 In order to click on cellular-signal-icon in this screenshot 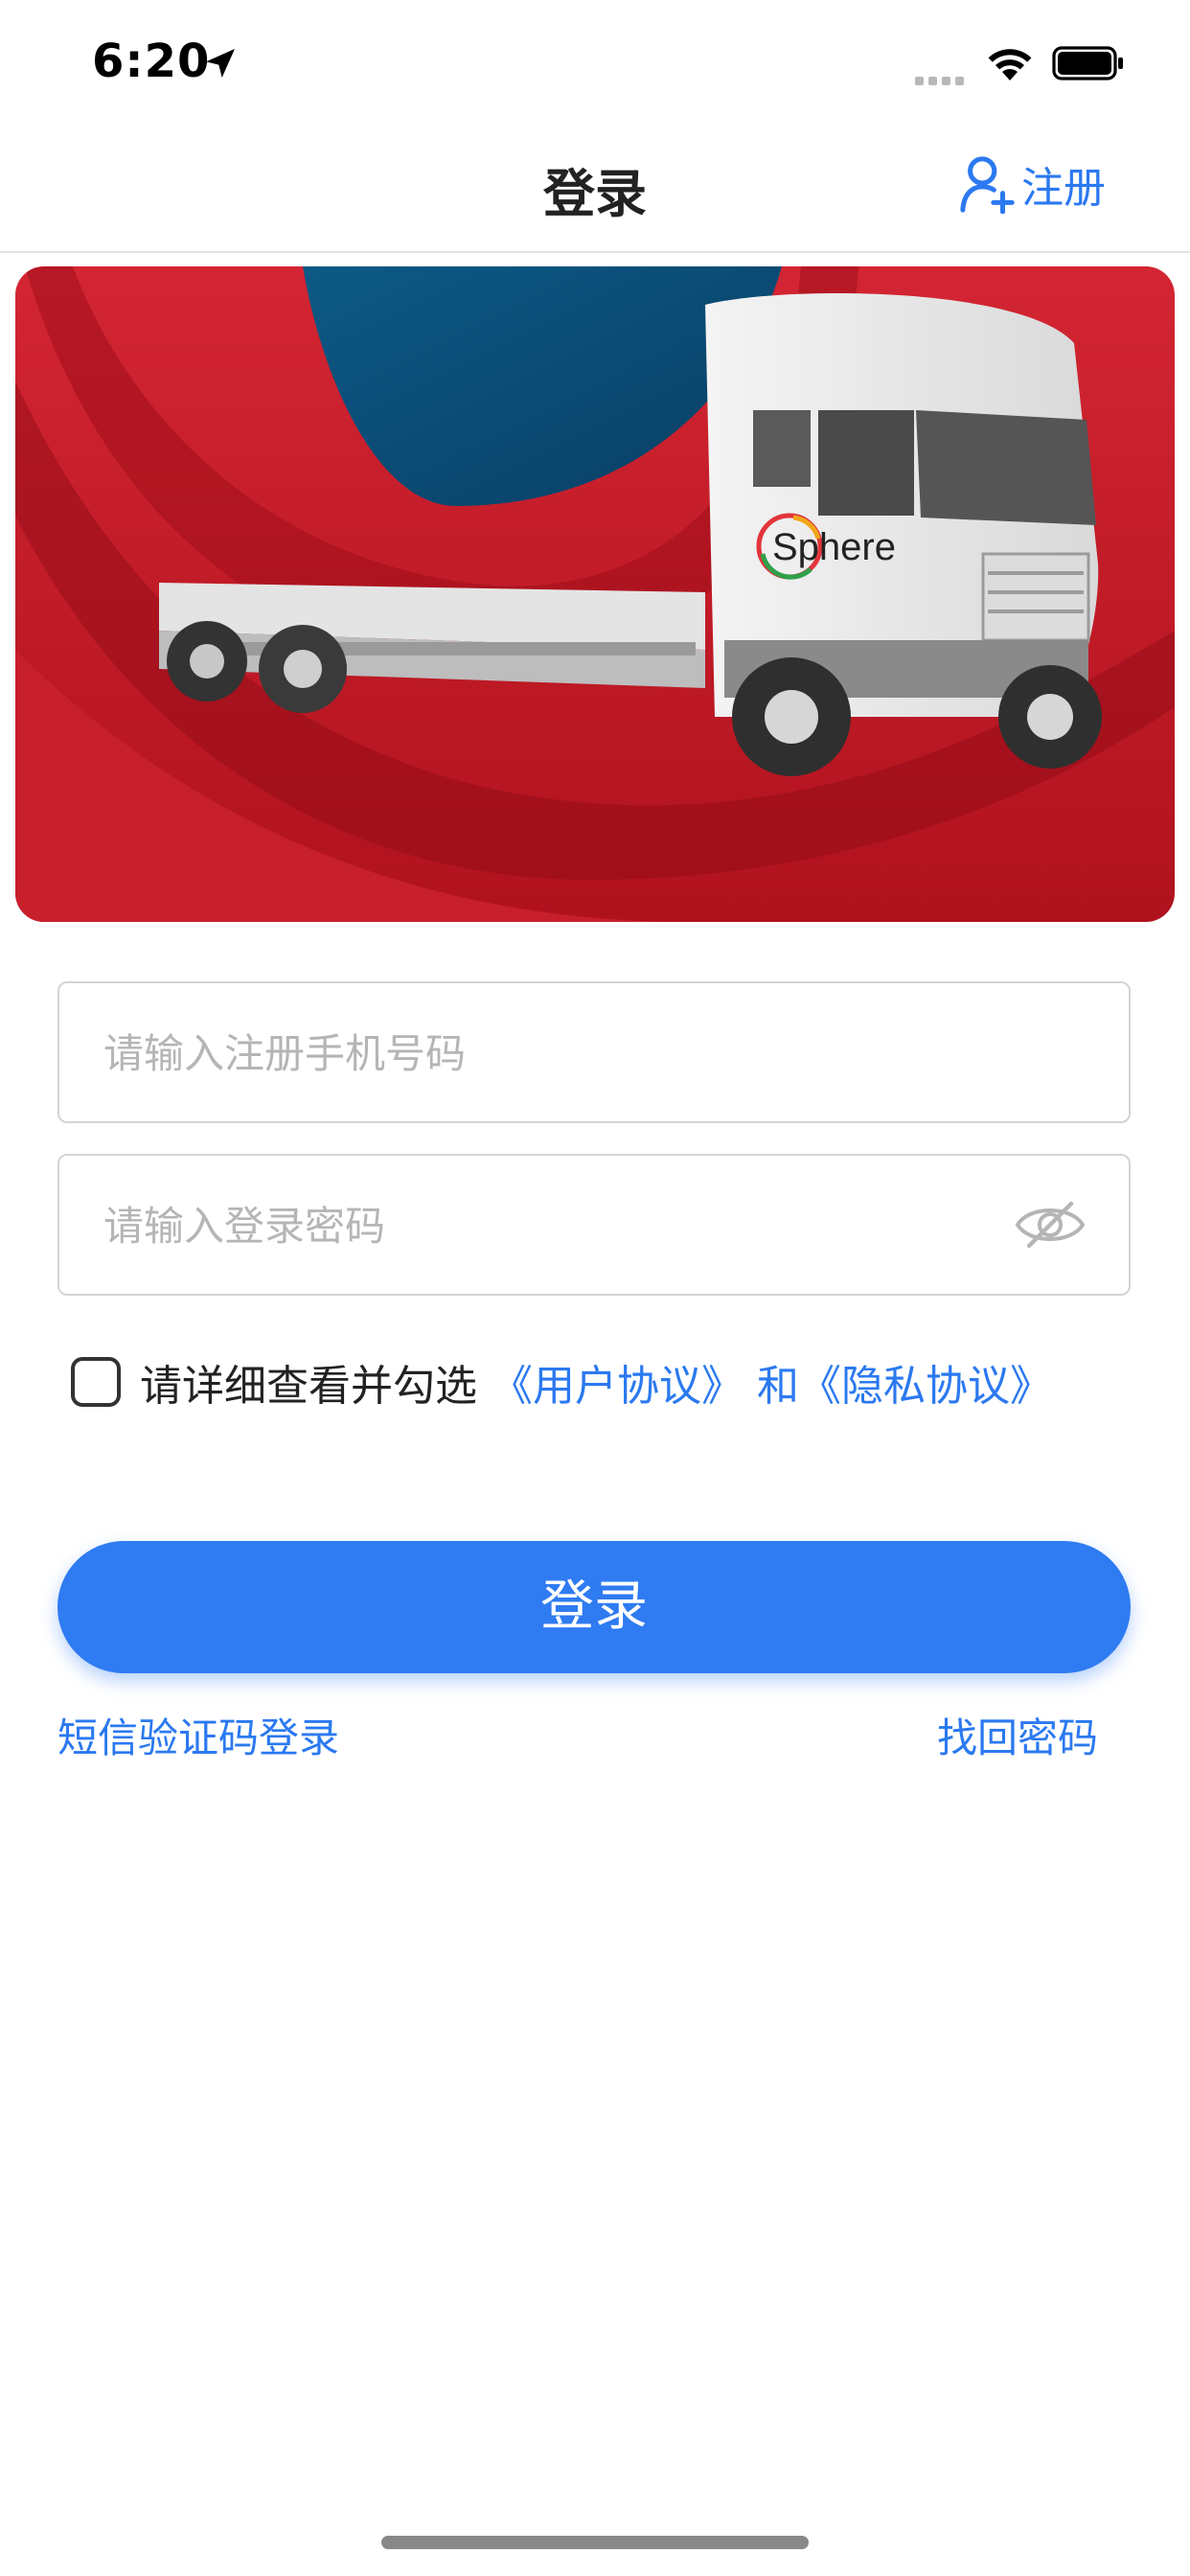, I will do `click(942, 80)`.